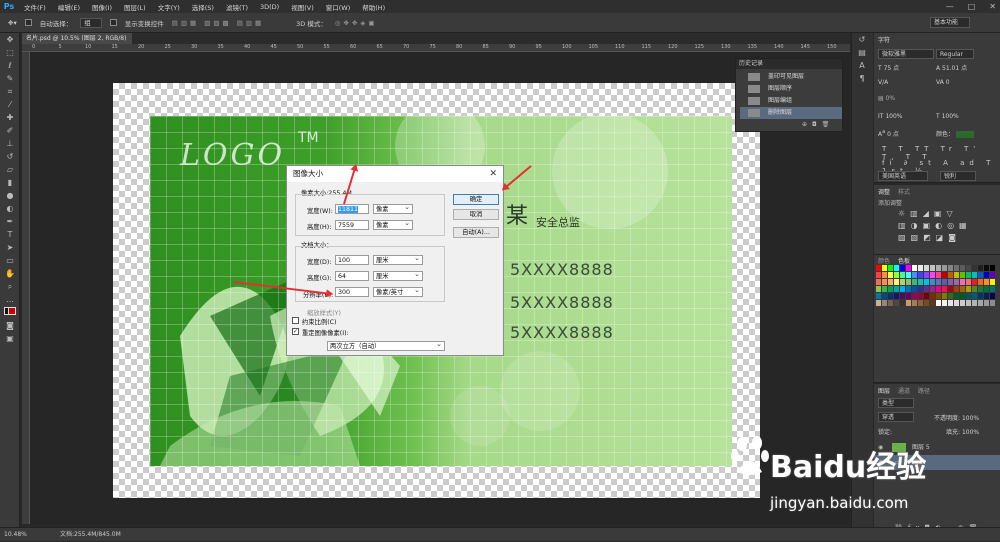  What do you see at coordinates (904, 191) in the screenshot?
I see `tab-styles: 样式` at bounding box center [904, 191].